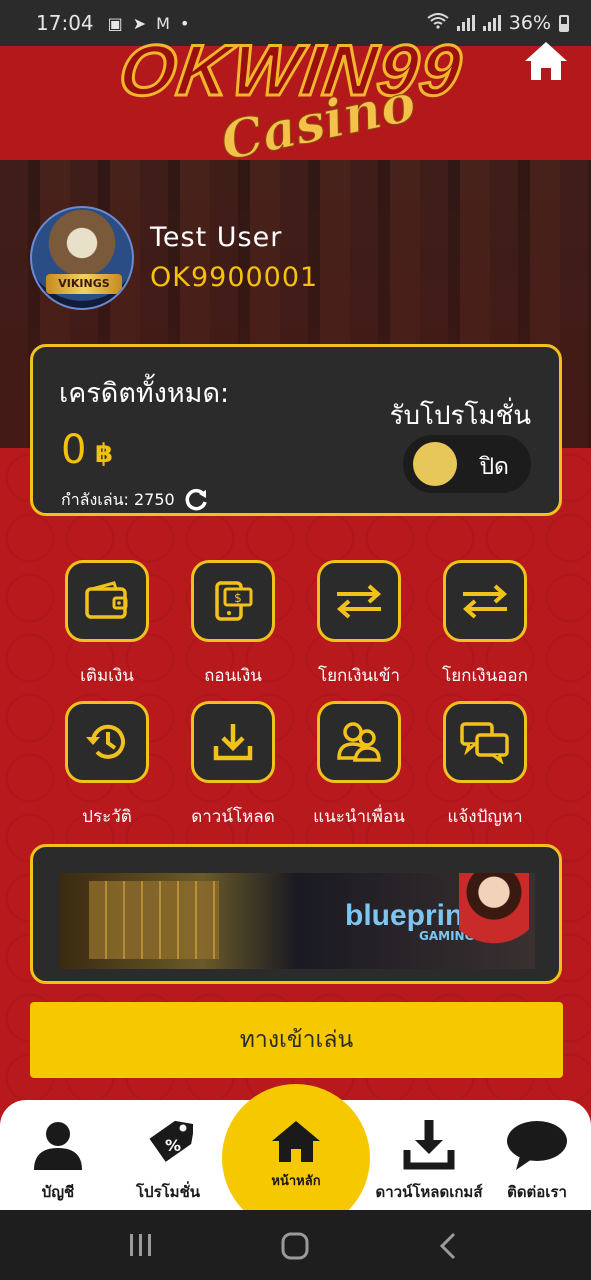  Describe the element at coordinates (296, 1181) in the screenshot. I see `nav-label: หน้าหลัก` at that location.